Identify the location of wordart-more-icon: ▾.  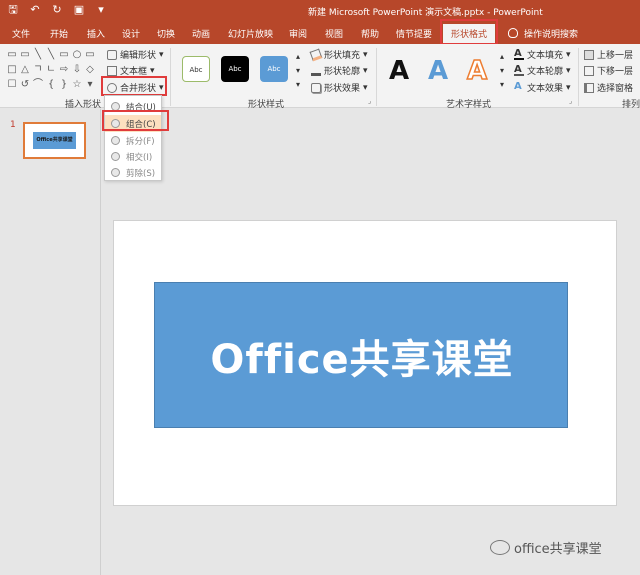
(502, 84).